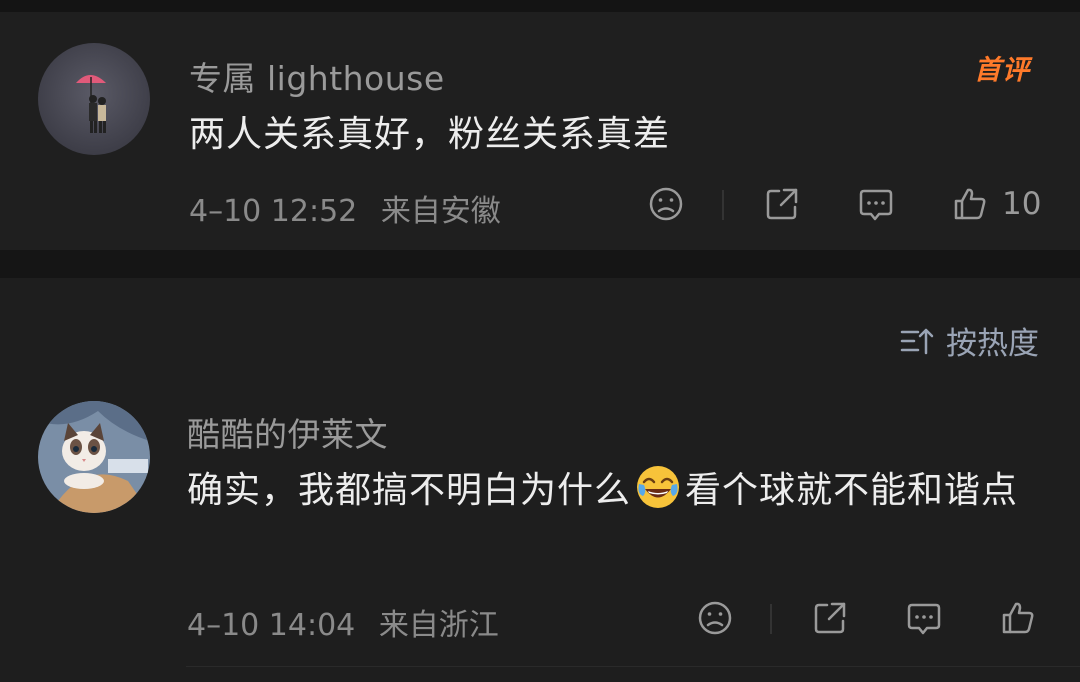 This screenshot has height=682, width=1080. I want to click on comment-location-2: 来自浙江, so click(438, 625).